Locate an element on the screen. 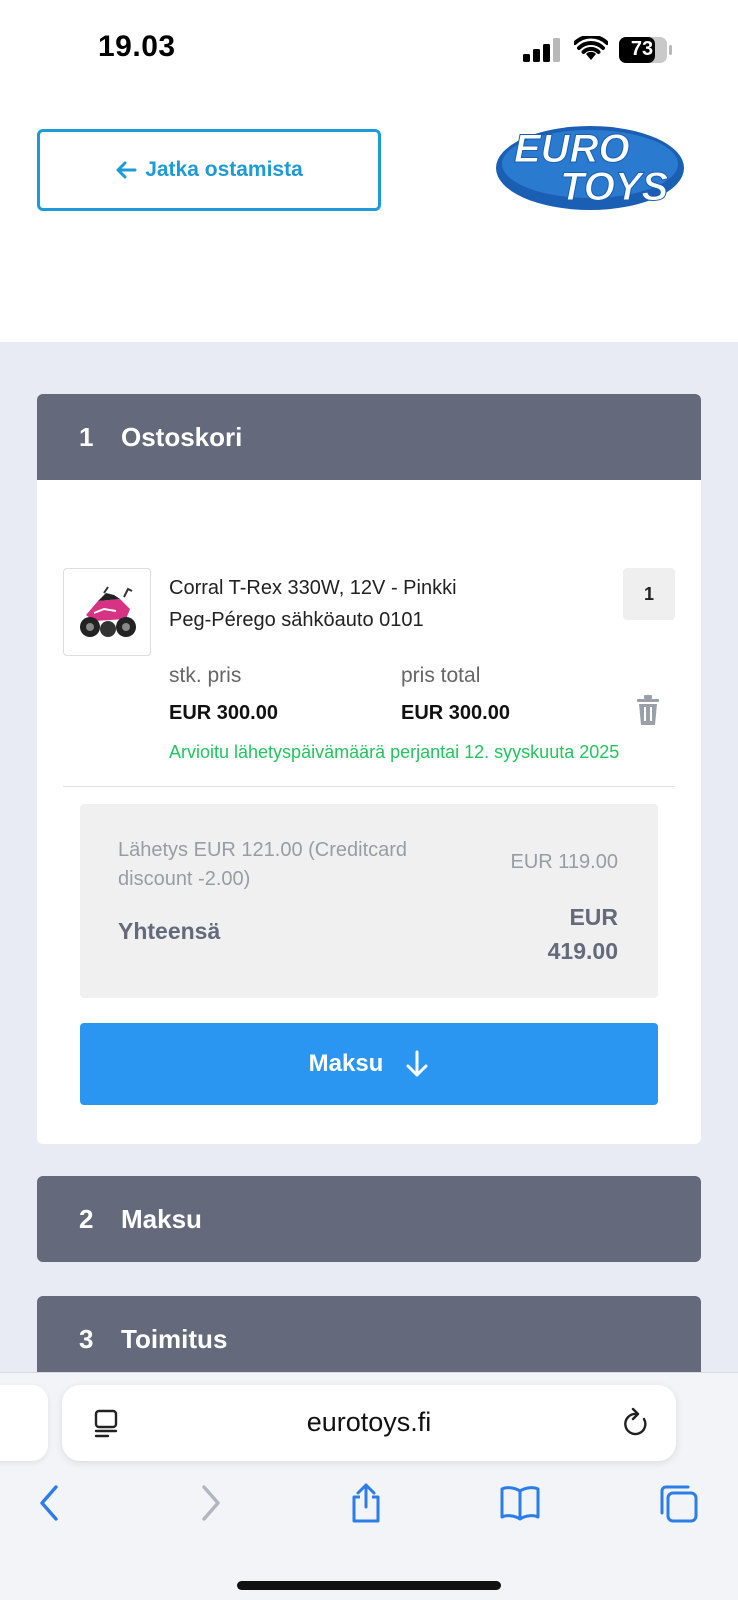 The height and width of the screenshot is (1600, 738). pay-button: Maksu is located at coordinates (369, 1064).